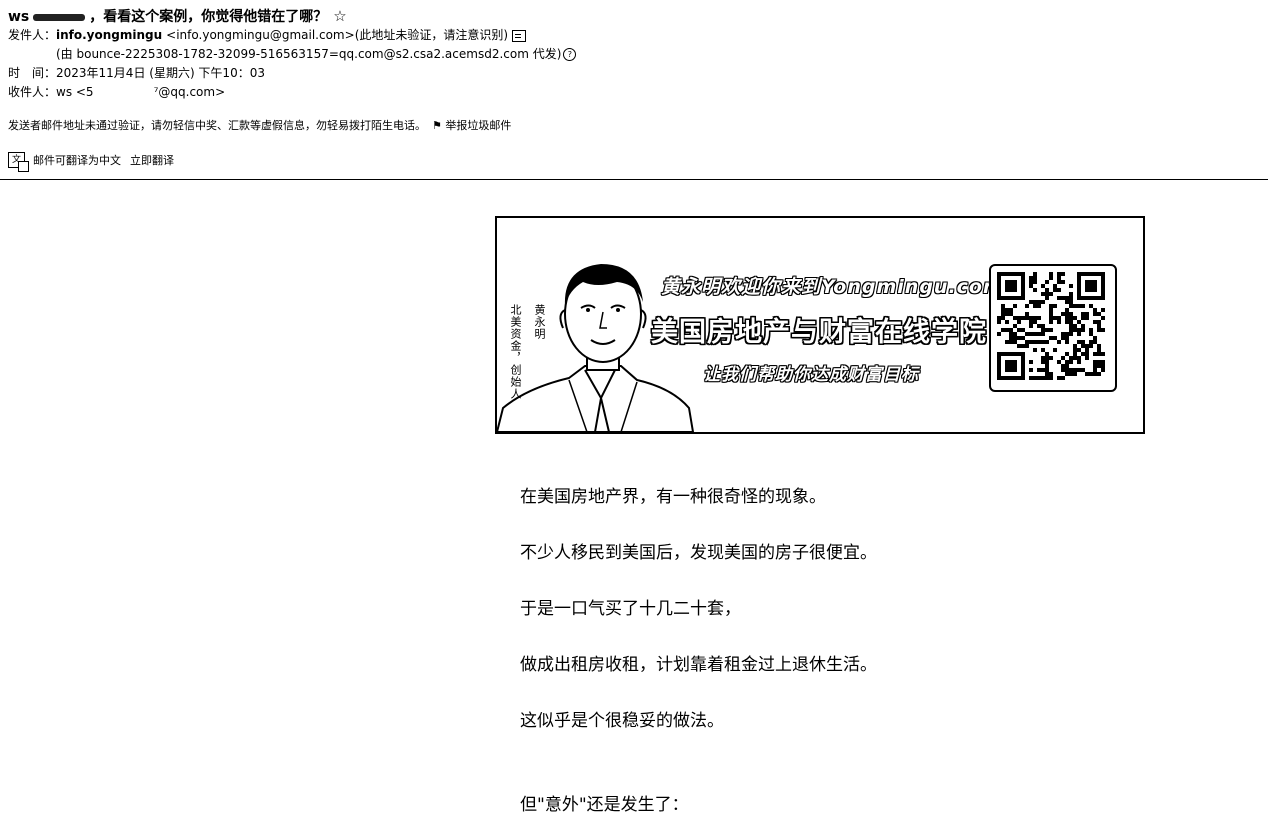 The image size is (1268, 829). Describe the element at coordinates (260, 35) in the screenshot. I see `sender-address: <info.yongmingu@gmail.com>` at that location.